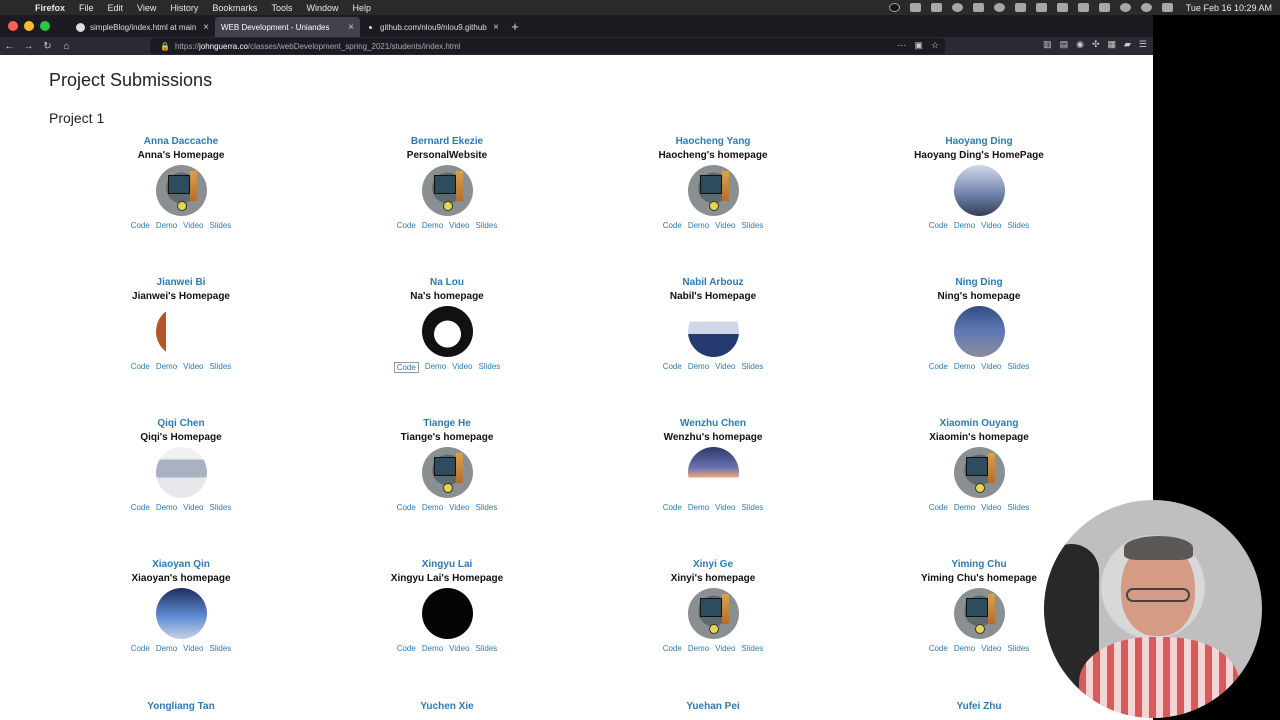 Image resolution: width=1280 pixels, height=720 pixels. Describe the element at coordinates (181, 706) in the screenshot. I see `student-name-link: Yongliang Tan` at that location.